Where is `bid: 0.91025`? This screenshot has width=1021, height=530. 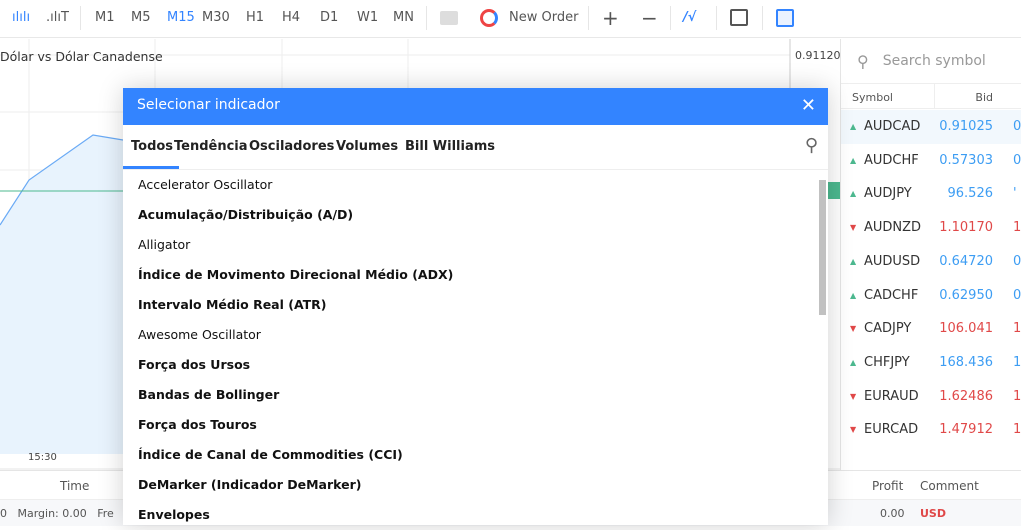
bid: 0.91025 is located at coordinates (966, 126).